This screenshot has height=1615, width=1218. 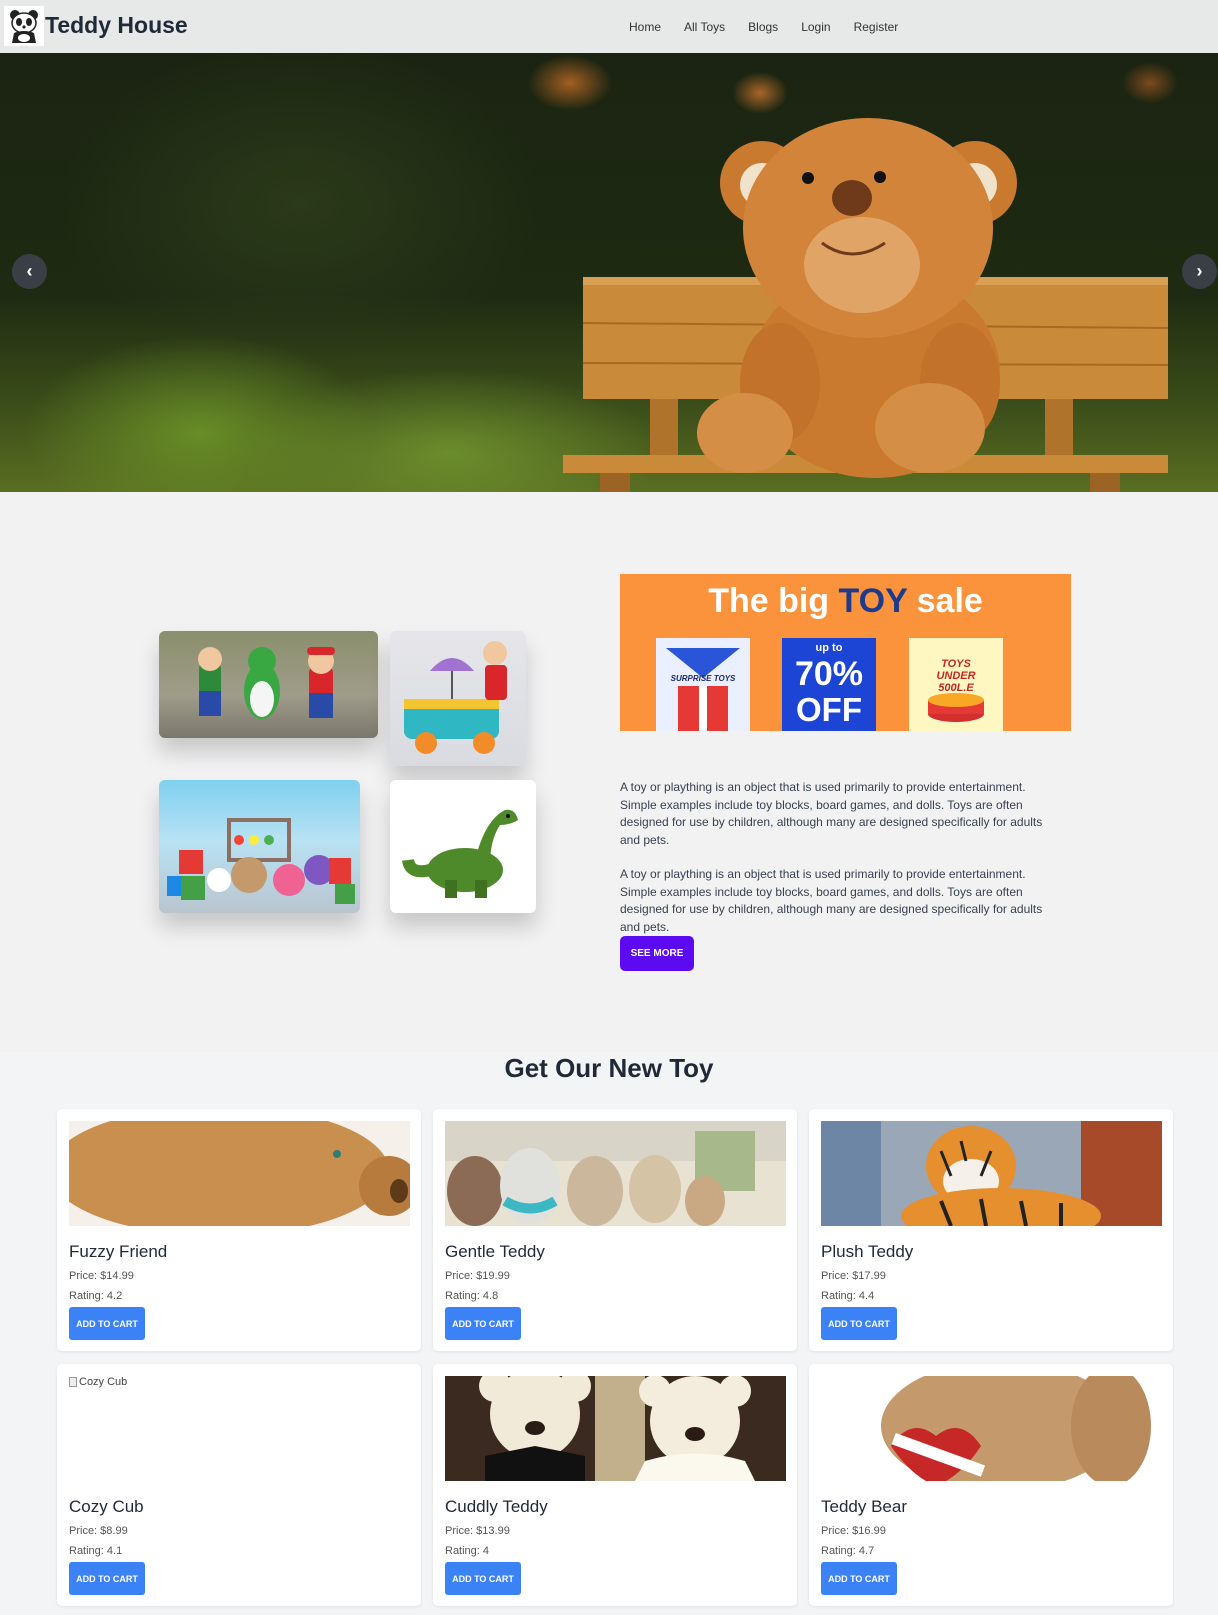 What do you see at coordinates (829, 709) in the screenshot?
I see `discount-off-label: OFF` at bounding box center [829, 709].